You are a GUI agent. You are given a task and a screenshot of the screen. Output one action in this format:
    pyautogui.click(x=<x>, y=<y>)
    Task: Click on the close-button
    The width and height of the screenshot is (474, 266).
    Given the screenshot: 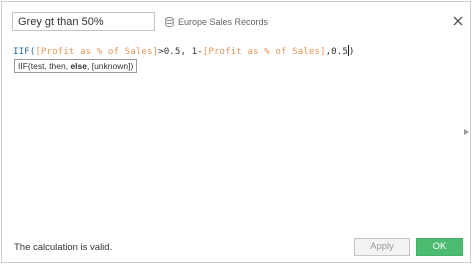 What is the action you would take?
    pyautogui.click(x=458, y=21)
    